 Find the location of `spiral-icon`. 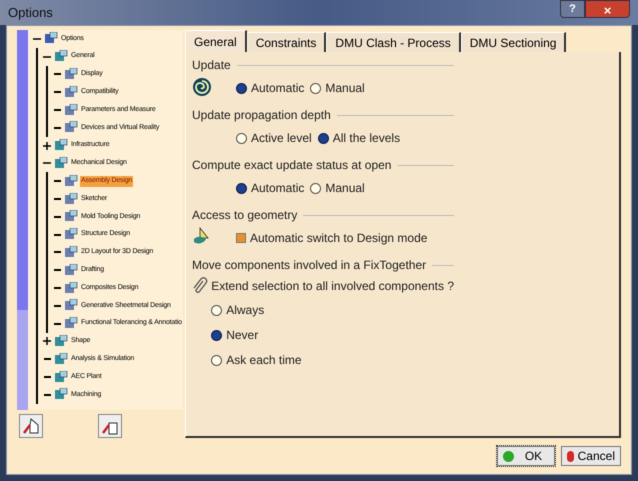

spiral-icon is located at coordinates (202, 87).